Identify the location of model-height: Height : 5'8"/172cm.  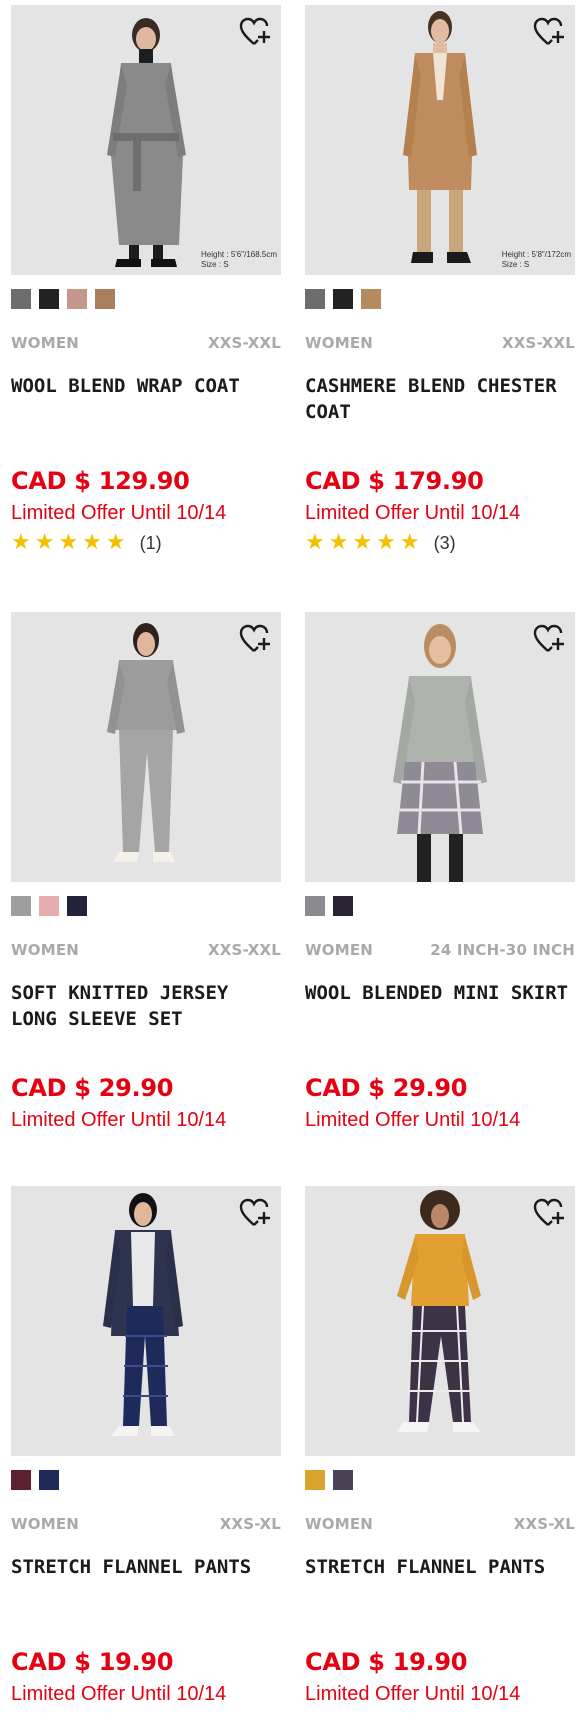
(536, 254).